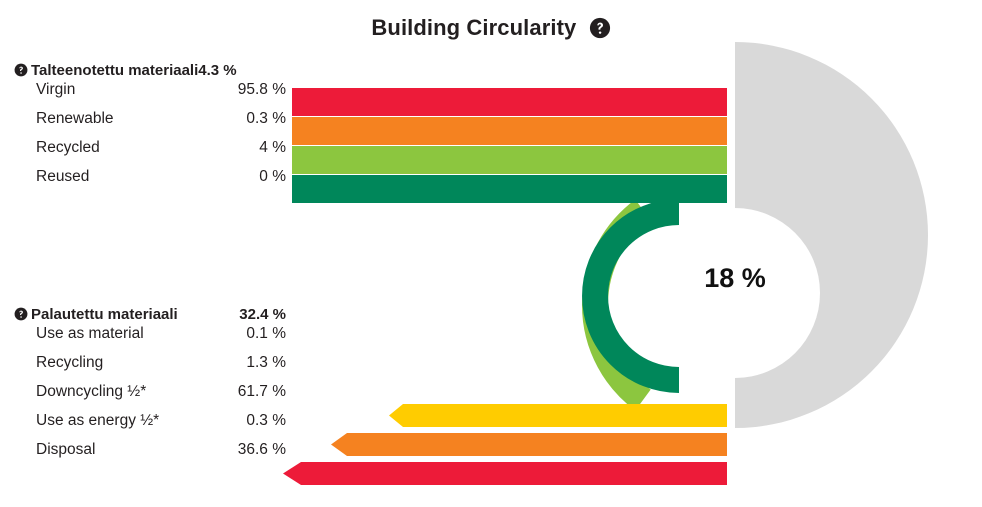  Describe the element at coordinates (150, 124) in the screenshot. I see `list-item: Renewable 0.3 %` at that location.